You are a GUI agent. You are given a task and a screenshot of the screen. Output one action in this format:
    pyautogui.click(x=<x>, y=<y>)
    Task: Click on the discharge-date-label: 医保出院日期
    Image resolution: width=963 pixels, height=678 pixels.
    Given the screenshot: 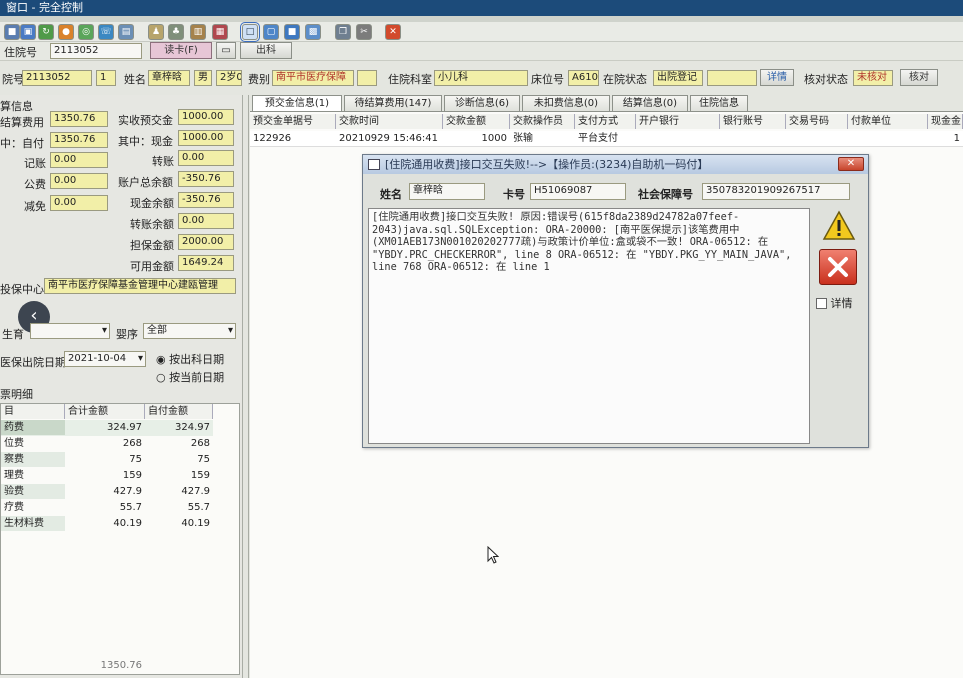 What is the action you would take?
    pyautogui.click(x=33, y=362)
    